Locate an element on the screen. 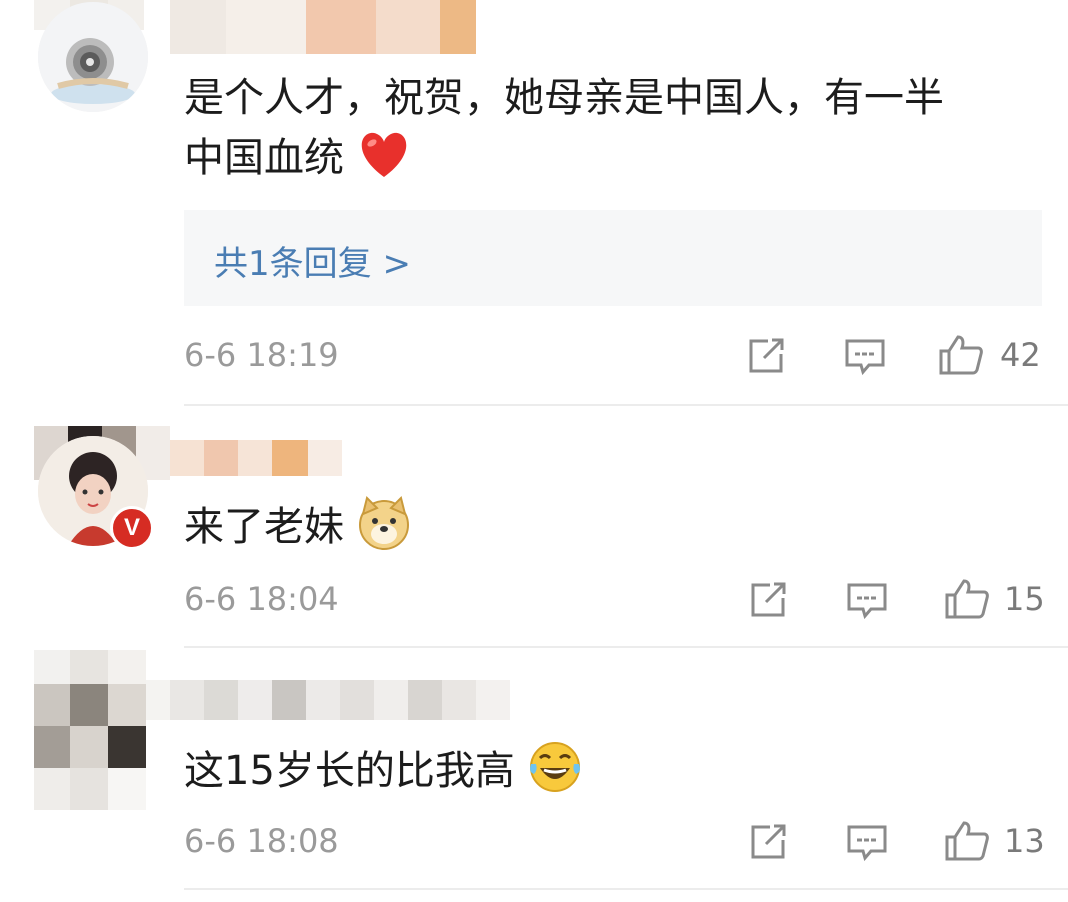  like-count: 15 is located at coordinates (1024, 599).